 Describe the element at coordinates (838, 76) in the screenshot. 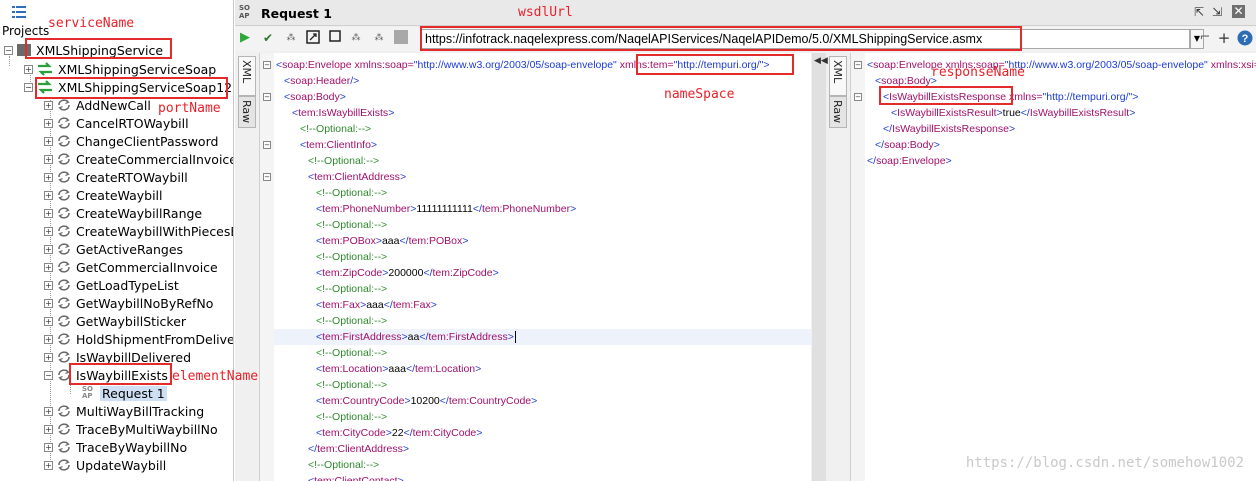

I see `tab-response-xml: XML` at that location.